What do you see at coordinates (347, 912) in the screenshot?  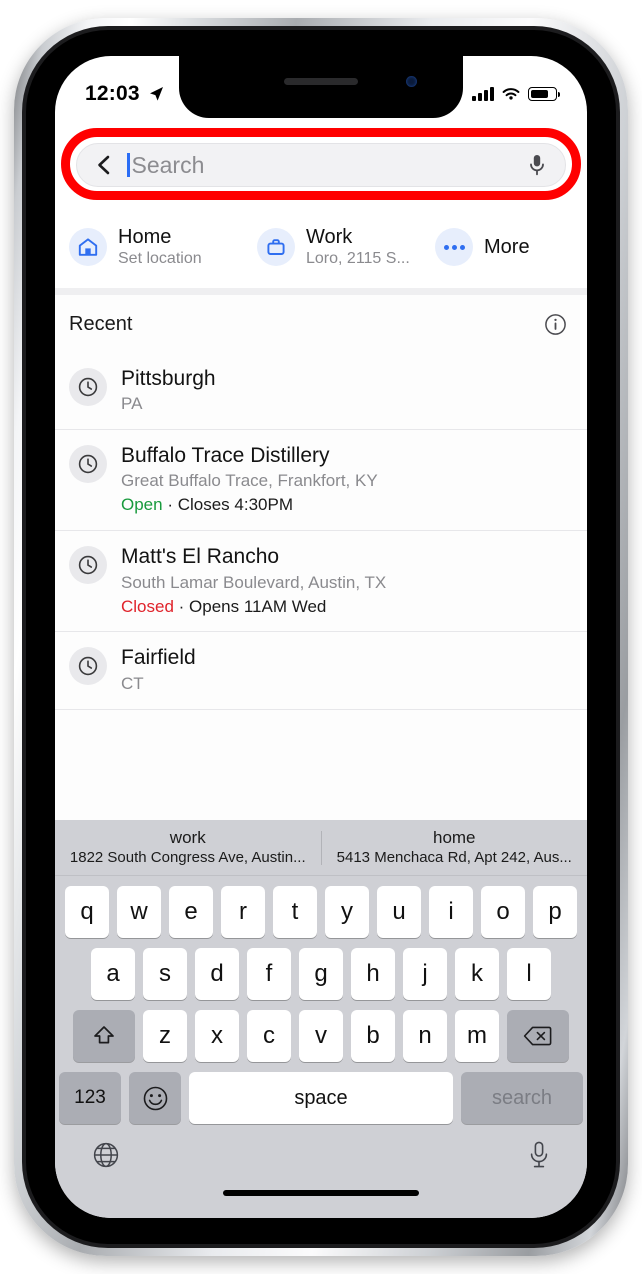 I see `key-y: y` at bounding box center [347, 912].